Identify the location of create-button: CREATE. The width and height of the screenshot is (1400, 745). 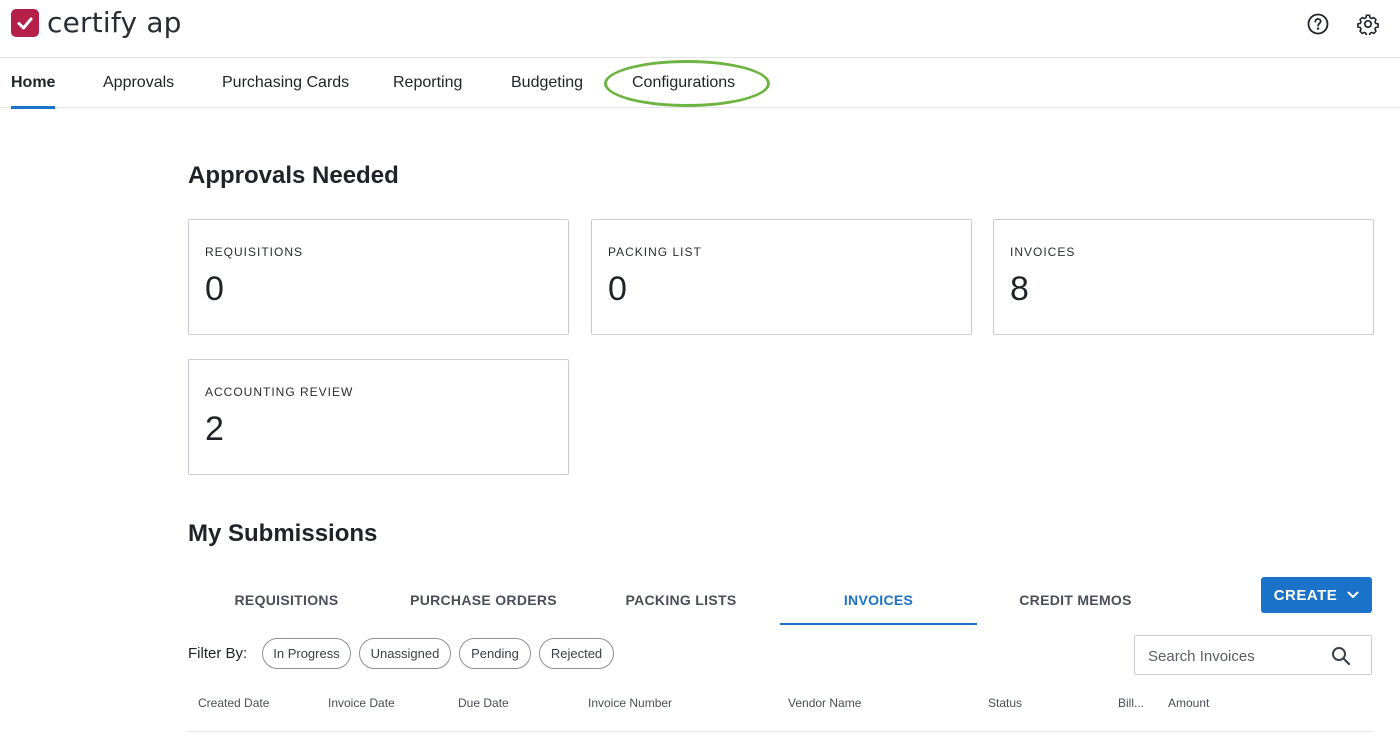
(1316, 595).